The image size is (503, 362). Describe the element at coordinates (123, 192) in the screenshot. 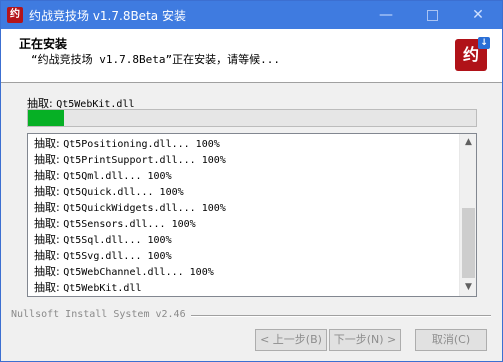

I see `log-row-text: Qt5Quick.dll... 100%` at that location.